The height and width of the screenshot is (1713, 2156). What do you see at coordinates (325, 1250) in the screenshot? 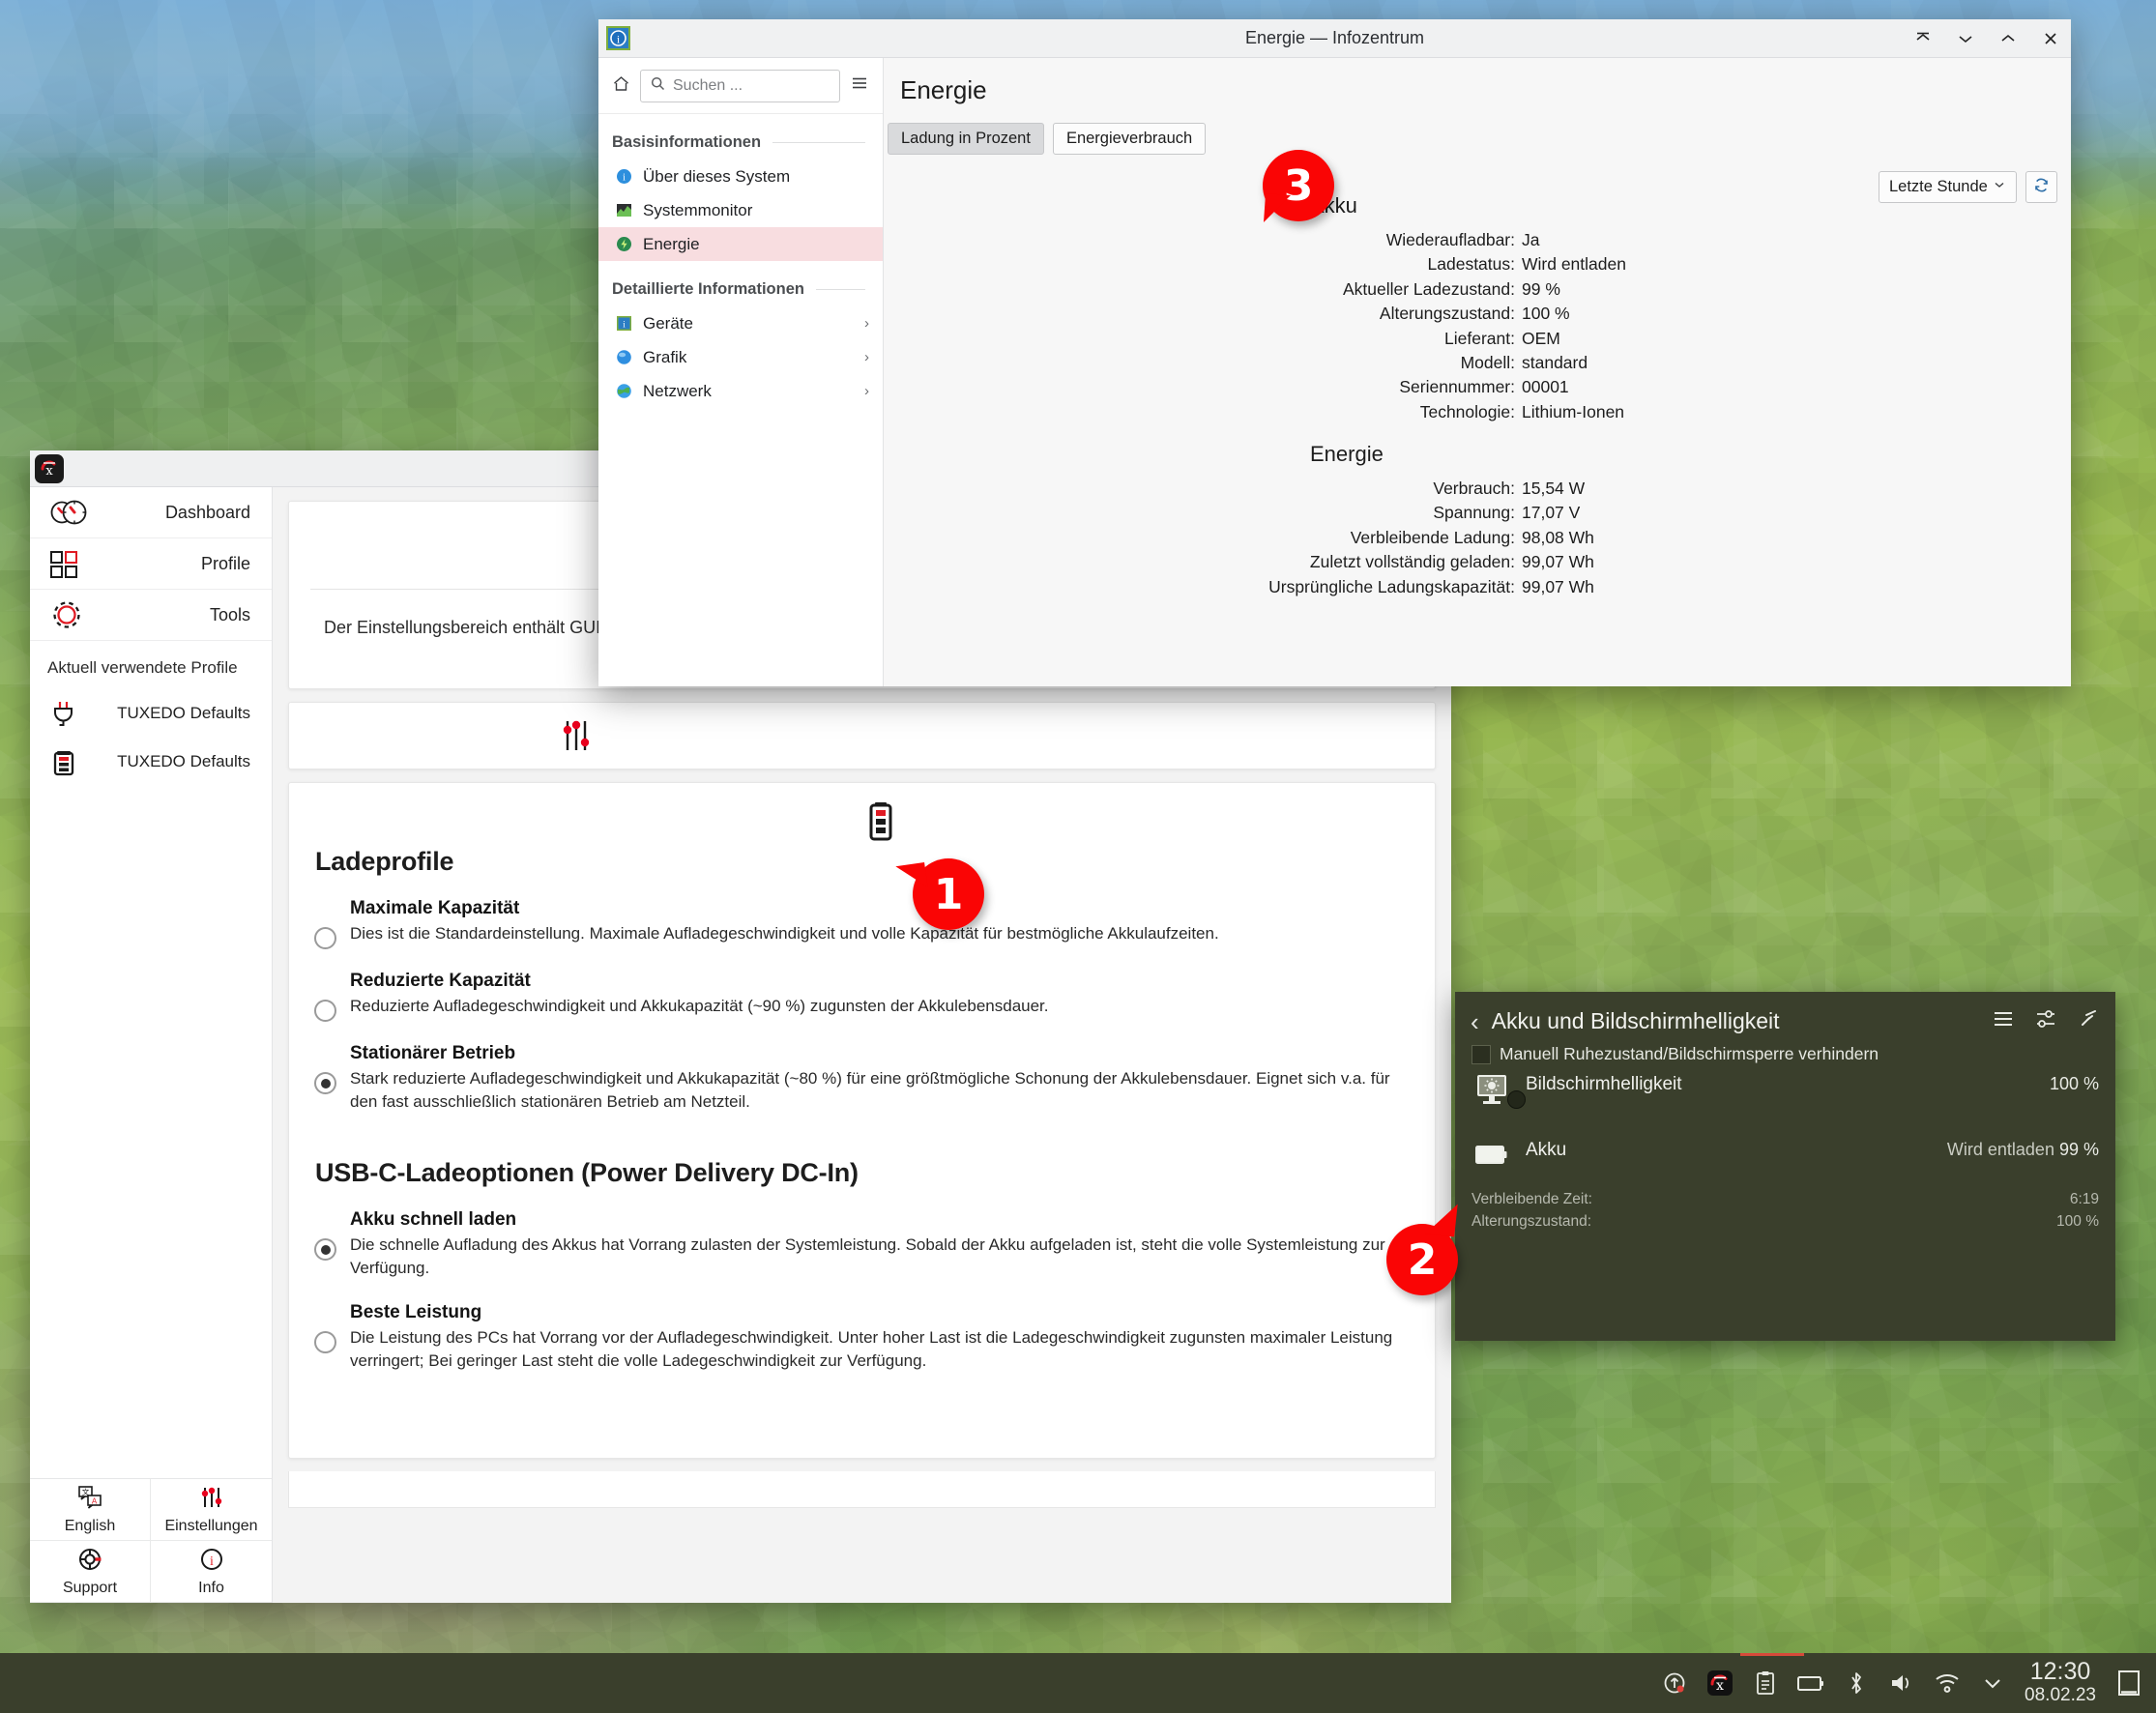
I see `radio-akku-schnell-laden` at bounding box center [325, 1250].